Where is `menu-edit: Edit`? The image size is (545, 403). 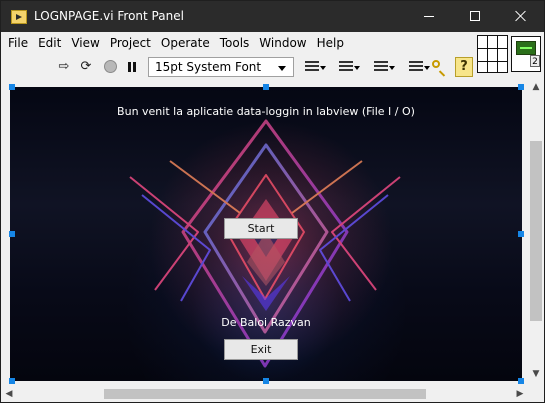
menu-edit: Edit is located at coordinates (49, 43).